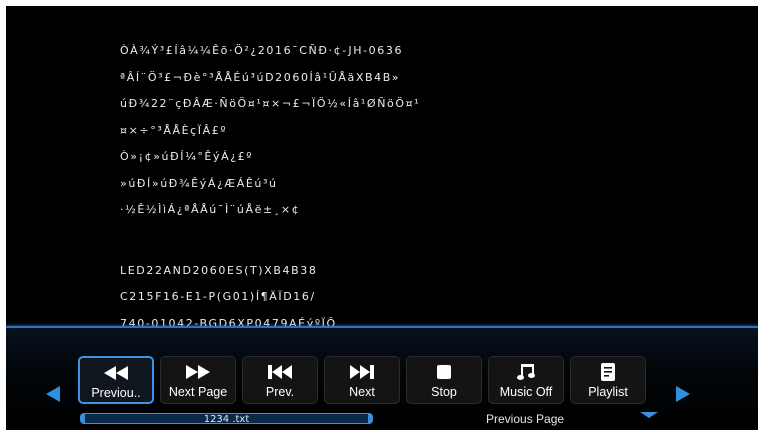  Describe the element at coordinates (649, 415) in the screenshot. I see `chevron-down-icon` at that location.